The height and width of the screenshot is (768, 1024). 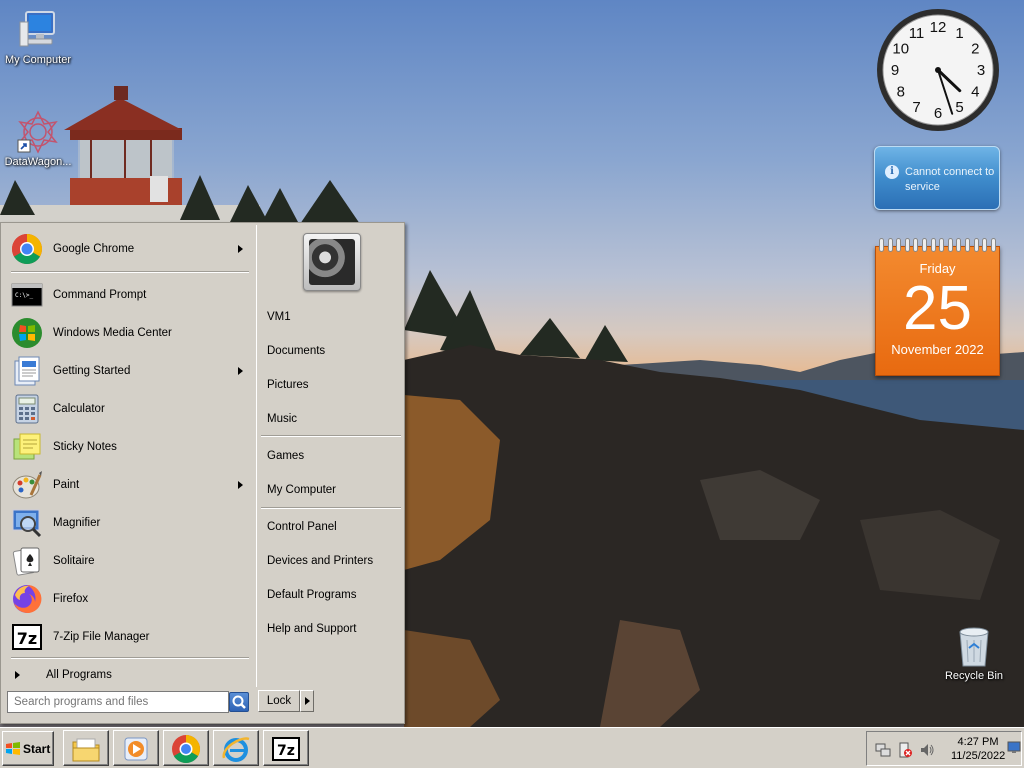 What do you see at coordinates (335, 456) in the screenshot?
I see `places-item-games: Games` at bounding box center [335, 456].